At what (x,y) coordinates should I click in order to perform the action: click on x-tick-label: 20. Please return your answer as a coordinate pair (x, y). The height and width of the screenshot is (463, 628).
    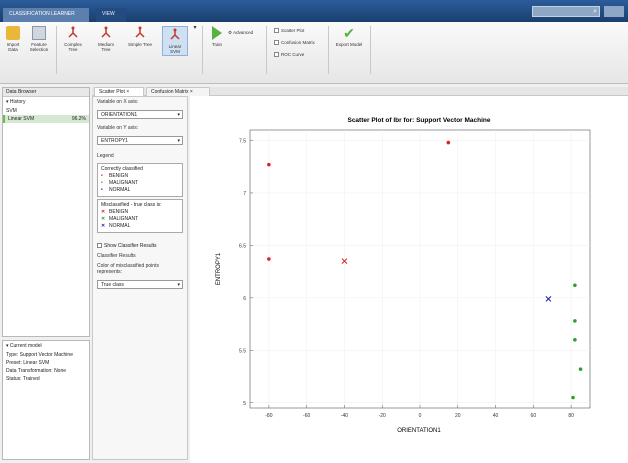
    Looking at the image, I should click on (458, 416).